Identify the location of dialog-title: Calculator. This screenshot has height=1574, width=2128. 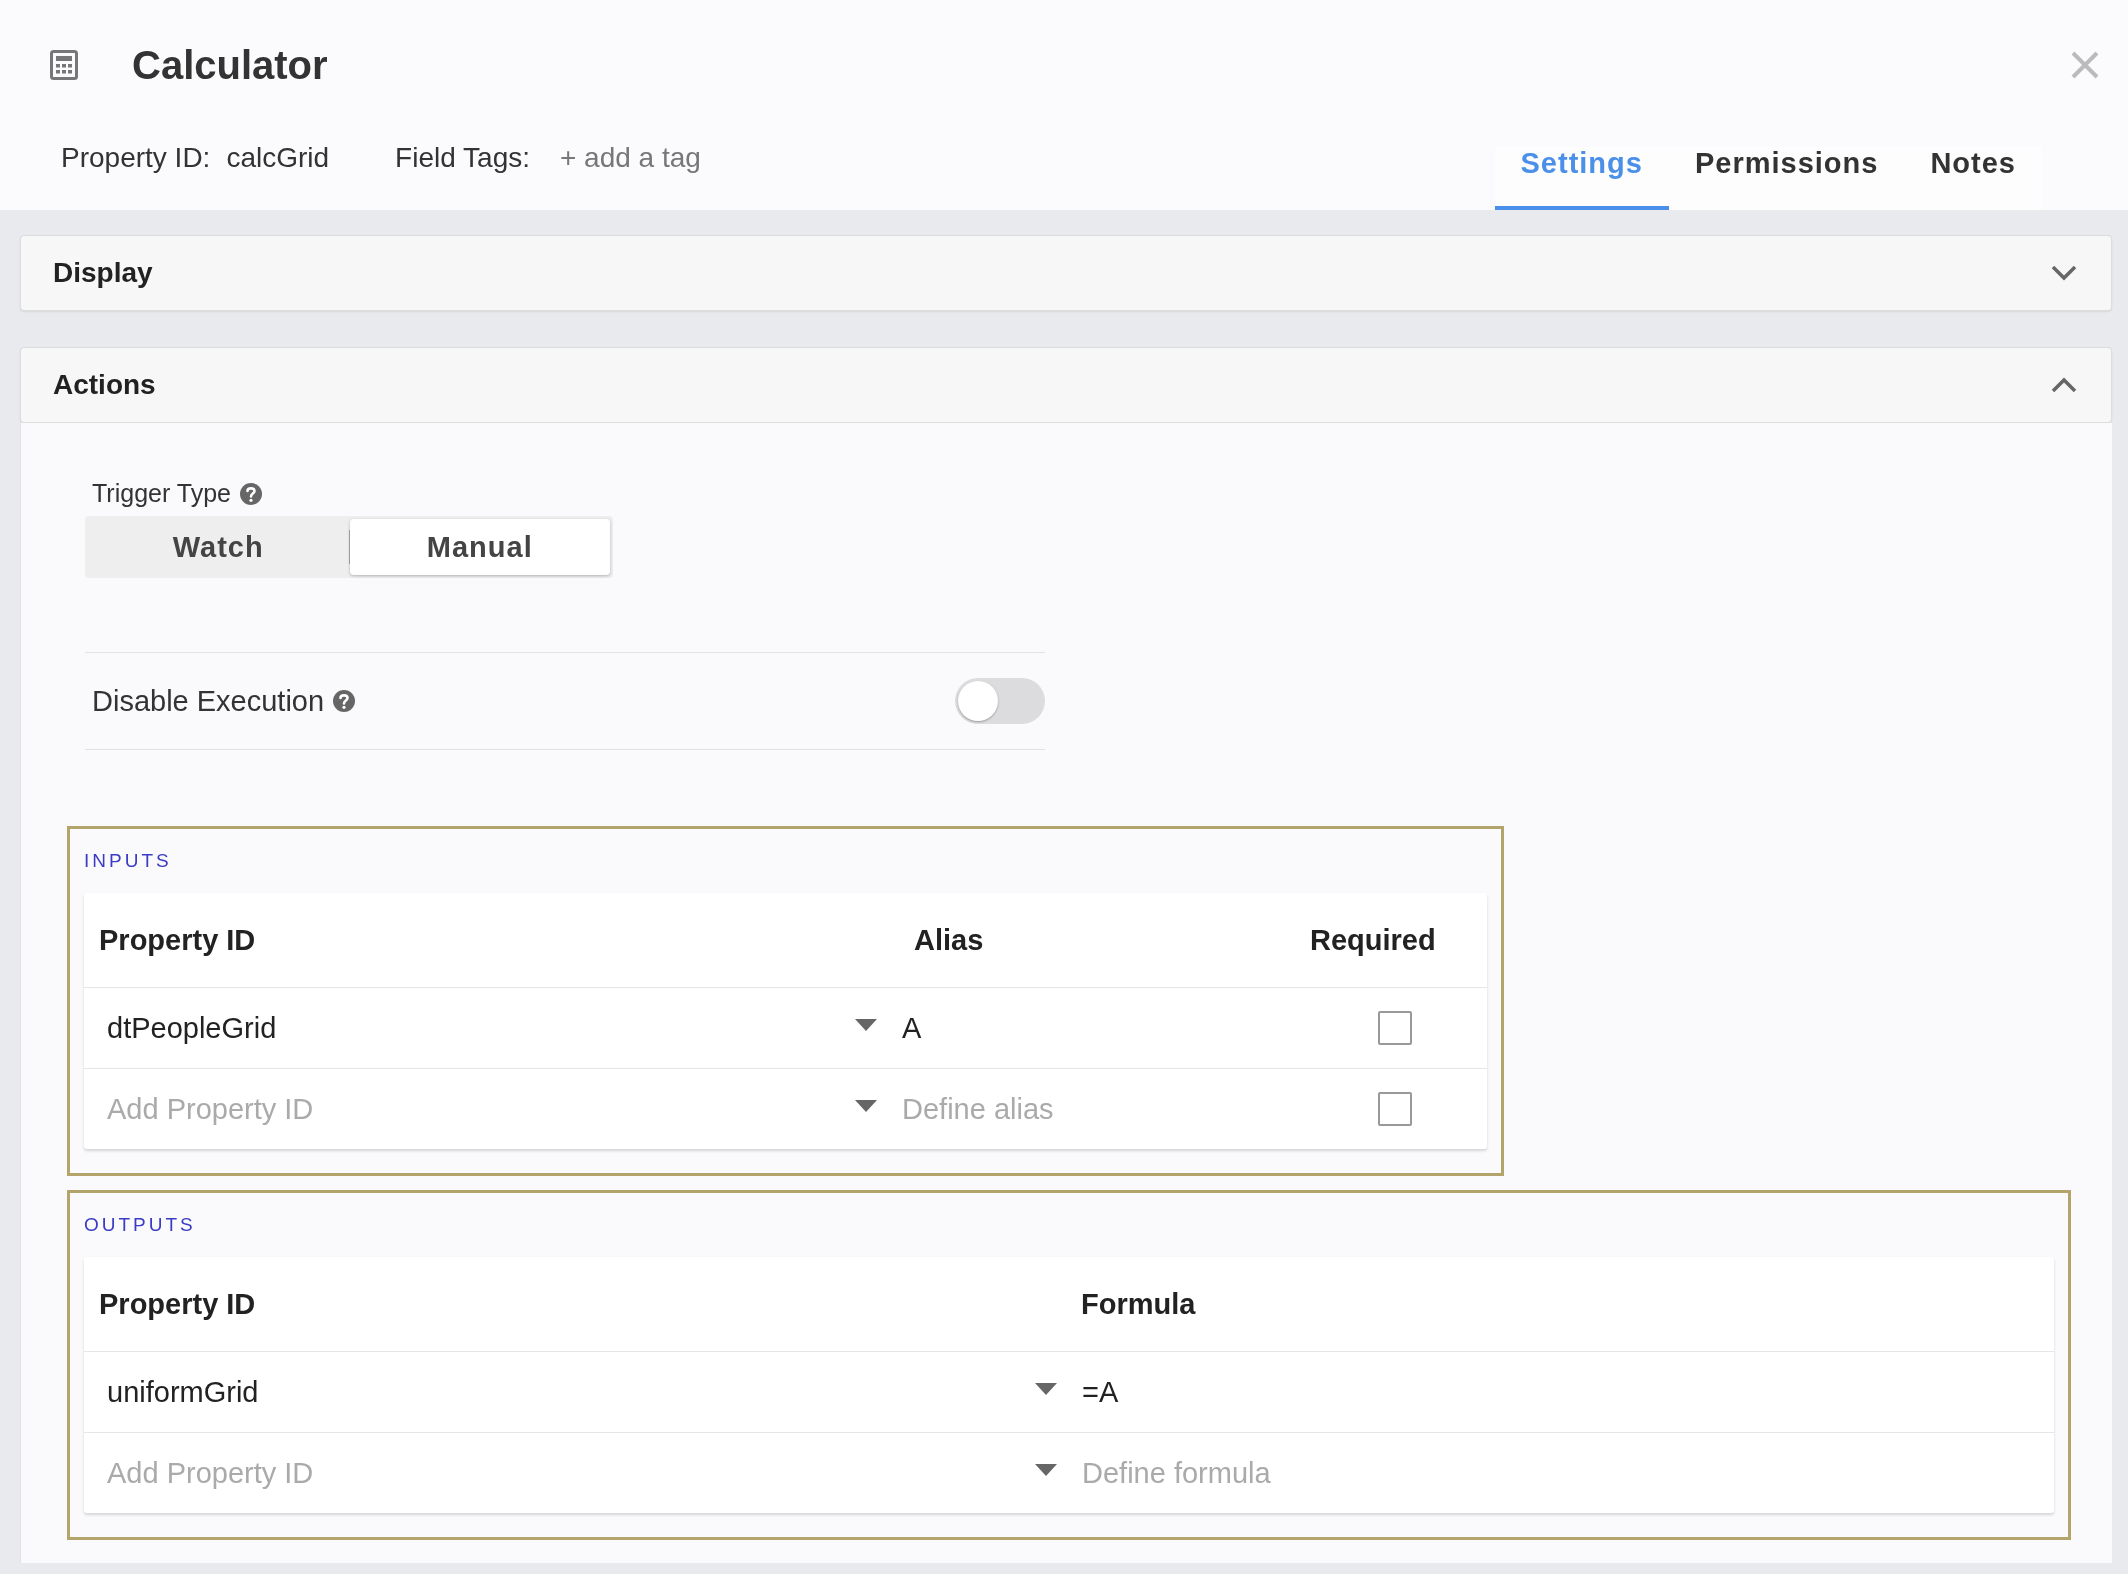
(230, 65).